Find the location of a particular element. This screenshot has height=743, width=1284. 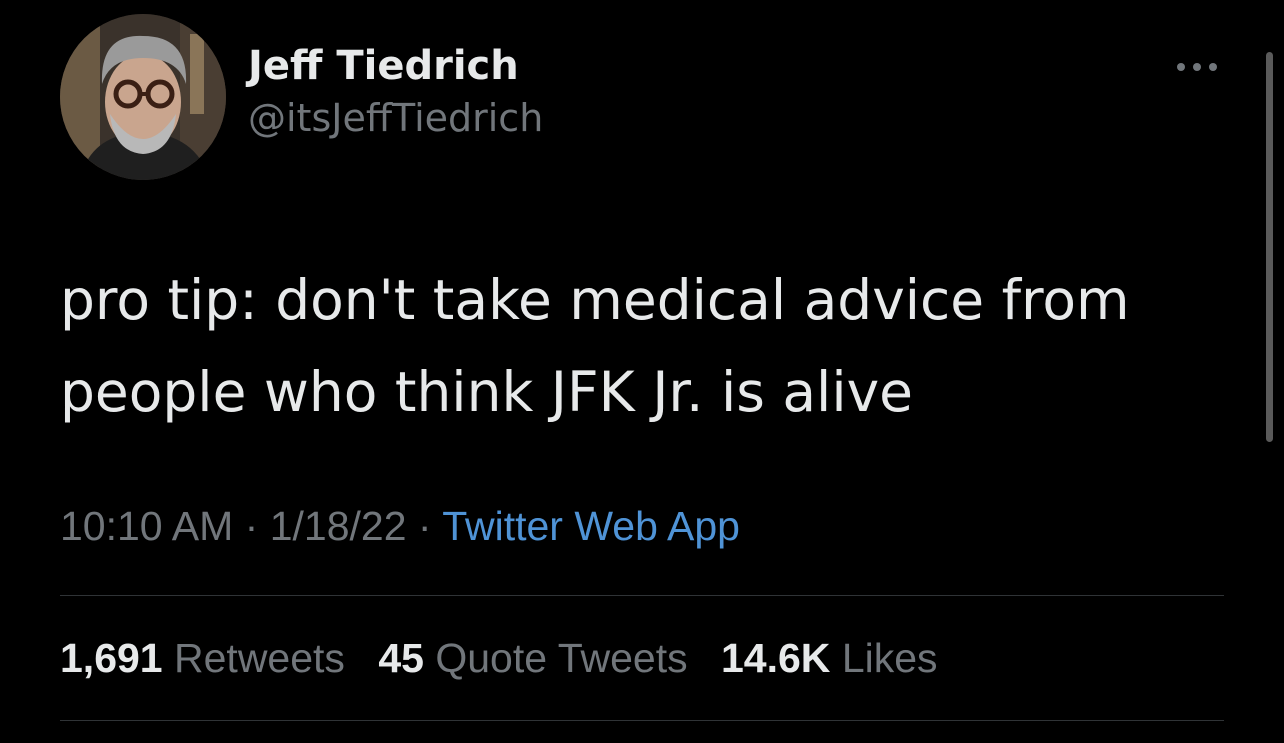

likes-stat: 14.6K Likes is located at coordinates (829, 658).